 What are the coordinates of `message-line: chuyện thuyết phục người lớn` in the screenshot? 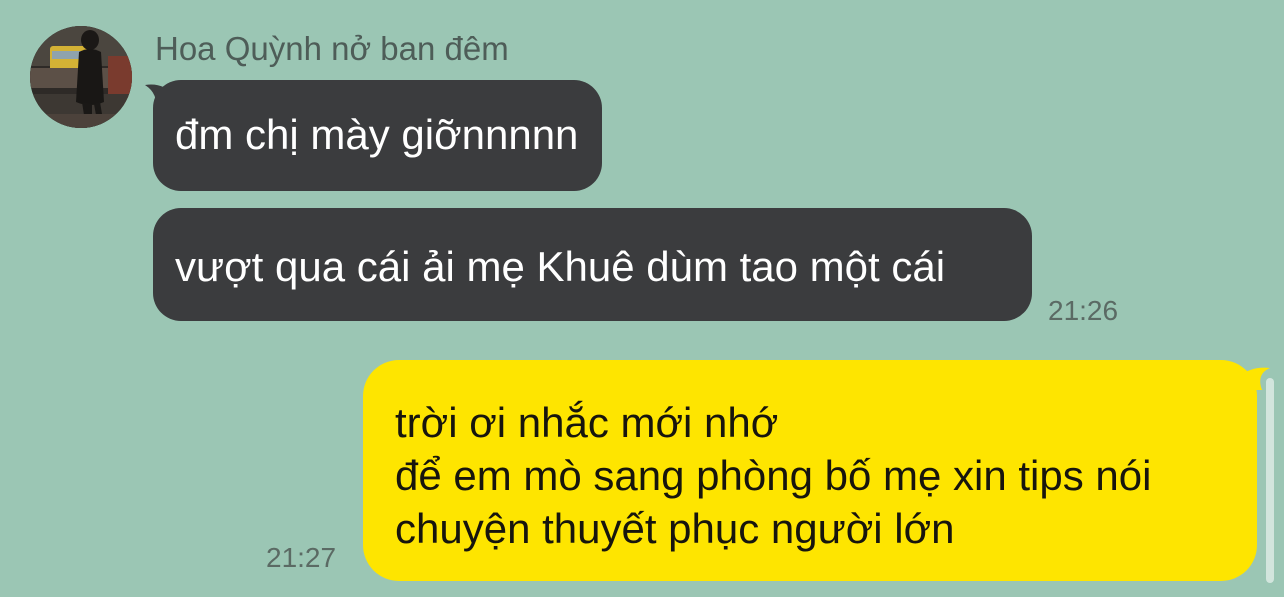 It's located at (675, 528).